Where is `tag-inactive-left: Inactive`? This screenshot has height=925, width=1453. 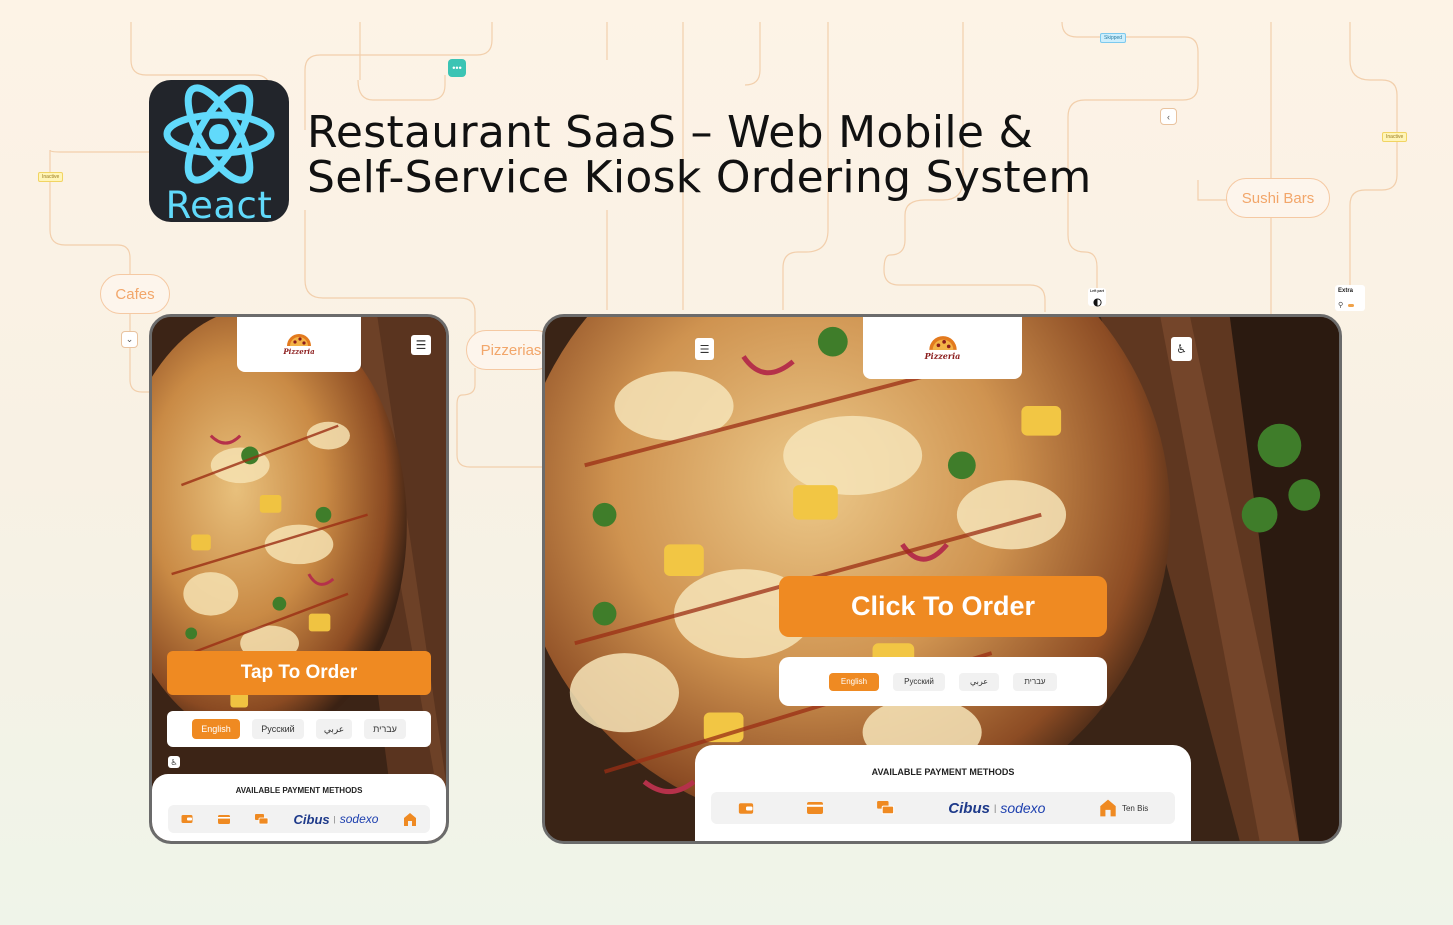
tag-inactive-left: Inactive is located at coordinates (51, 177).